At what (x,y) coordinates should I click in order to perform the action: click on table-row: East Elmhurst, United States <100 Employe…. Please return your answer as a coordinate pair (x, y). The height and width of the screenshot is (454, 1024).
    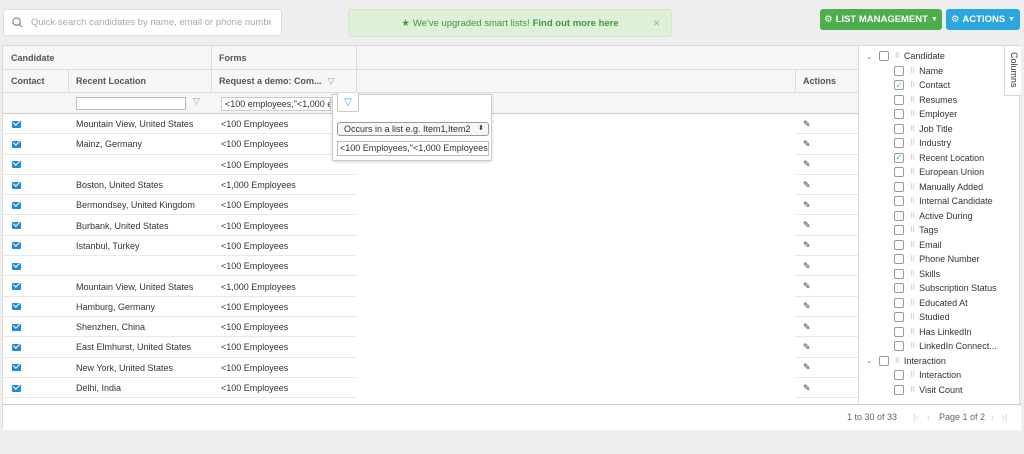
    Looking at the image, I should click on (430, 347).